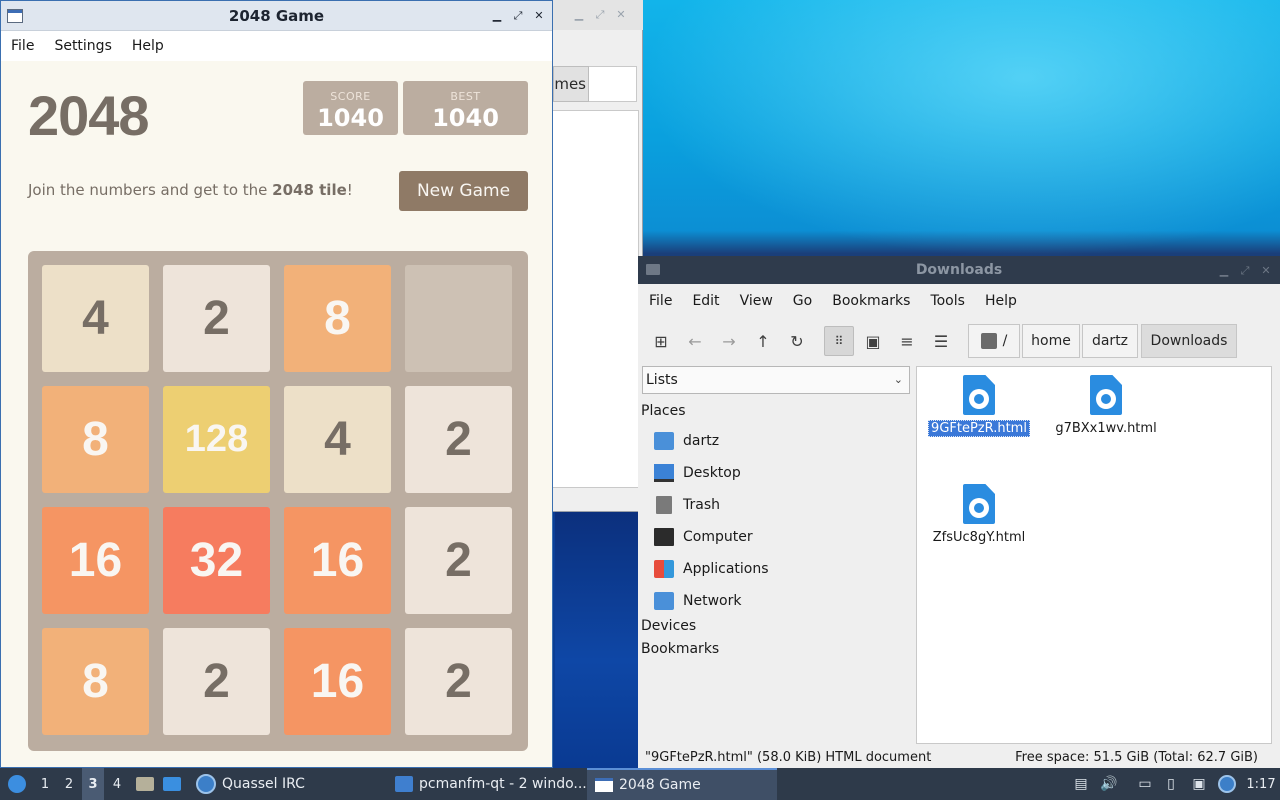 This screenshot has height=800, width=1280. I want to click on menu-go: Go, so click(802, 301).